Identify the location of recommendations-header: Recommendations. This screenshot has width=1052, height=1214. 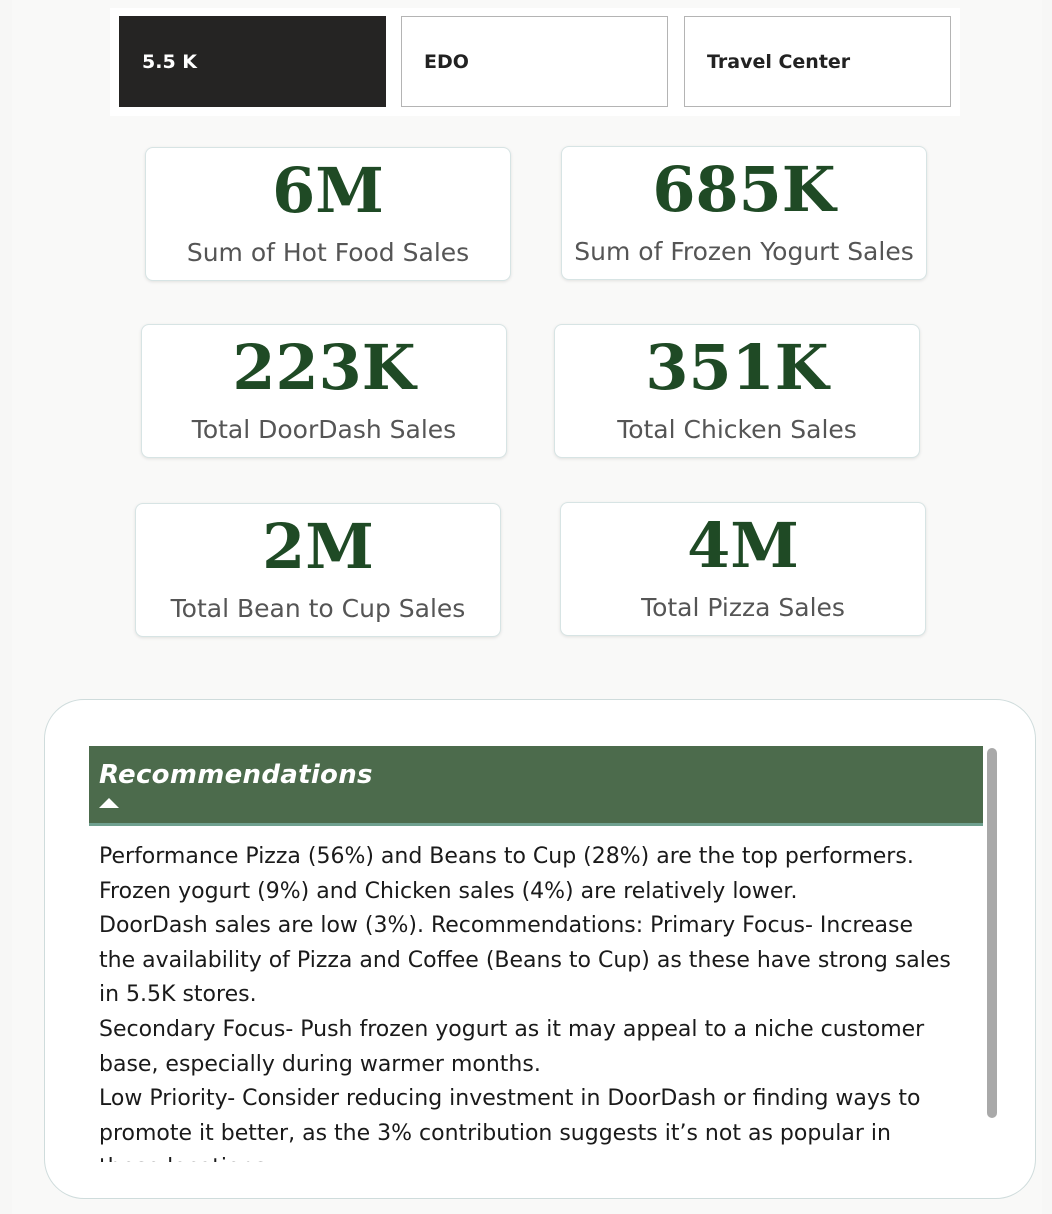
(536, 786).